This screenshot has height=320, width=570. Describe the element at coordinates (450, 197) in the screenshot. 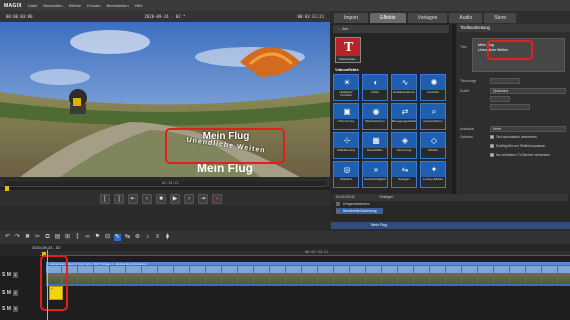

I see `clip-info-header: 00:00:03:00 Einfügen` at that location.